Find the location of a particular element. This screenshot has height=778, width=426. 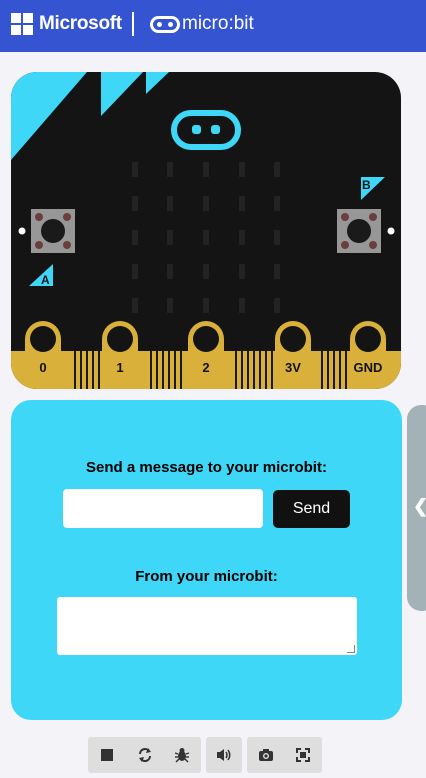

pin-gnd: GND is located at coordinates (368, 355).